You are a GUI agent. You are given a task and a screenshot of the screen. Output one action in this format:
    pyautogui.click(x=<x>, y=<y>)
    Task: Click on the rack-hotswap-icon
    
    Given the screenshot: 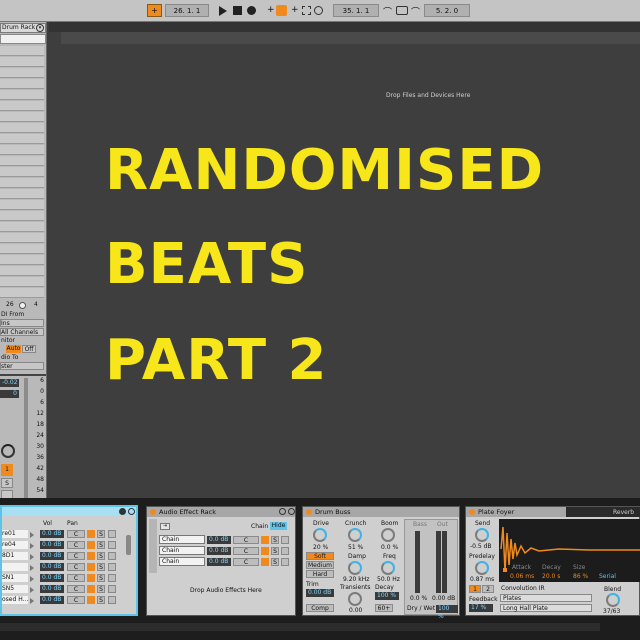 What is the action you would take?
    pyautogui.click(x=282, y=511)
    